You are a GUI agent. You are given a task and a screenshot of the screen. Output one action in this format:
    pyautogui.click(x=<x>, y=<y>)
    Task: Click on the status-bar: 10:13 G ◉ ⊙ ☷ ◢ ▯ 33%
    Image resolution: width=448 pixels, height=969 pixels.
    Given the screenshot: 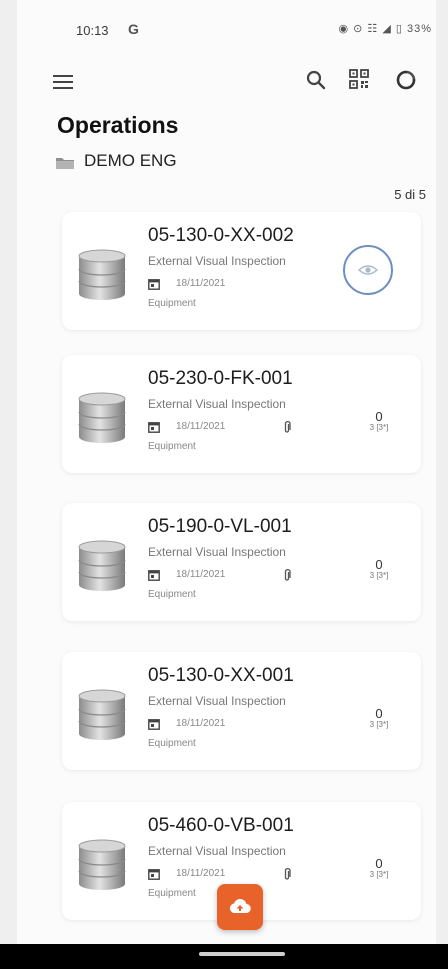 What is the action you would take?
    pyautogui.click(x=226, y=19)
    